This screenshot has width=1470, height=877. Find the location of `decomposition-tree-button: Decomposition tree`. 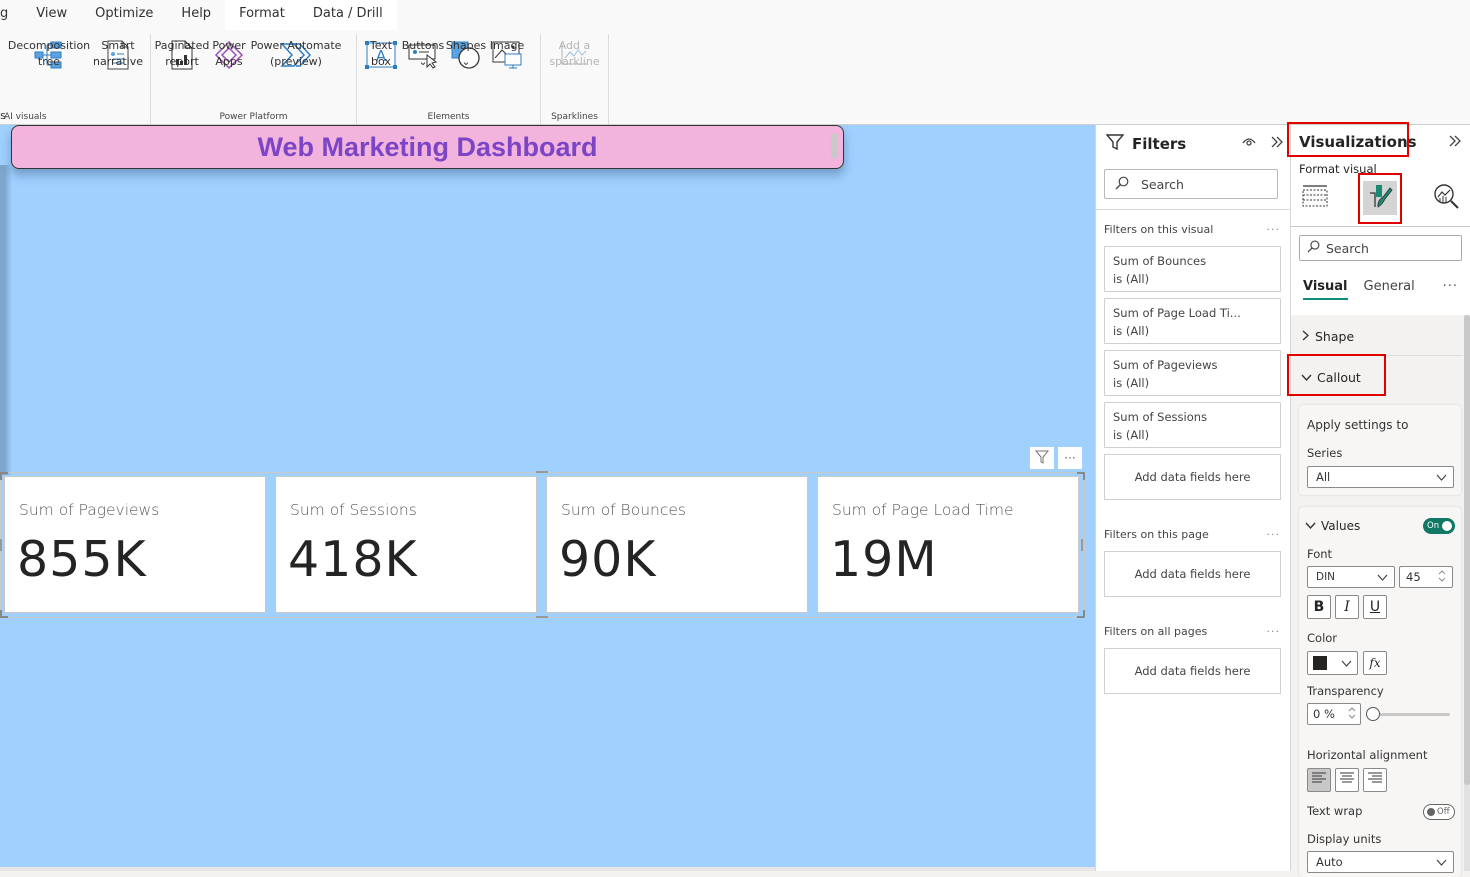

decomposition-tree-button: Decomposition tree is located at coordinates (49, 79).